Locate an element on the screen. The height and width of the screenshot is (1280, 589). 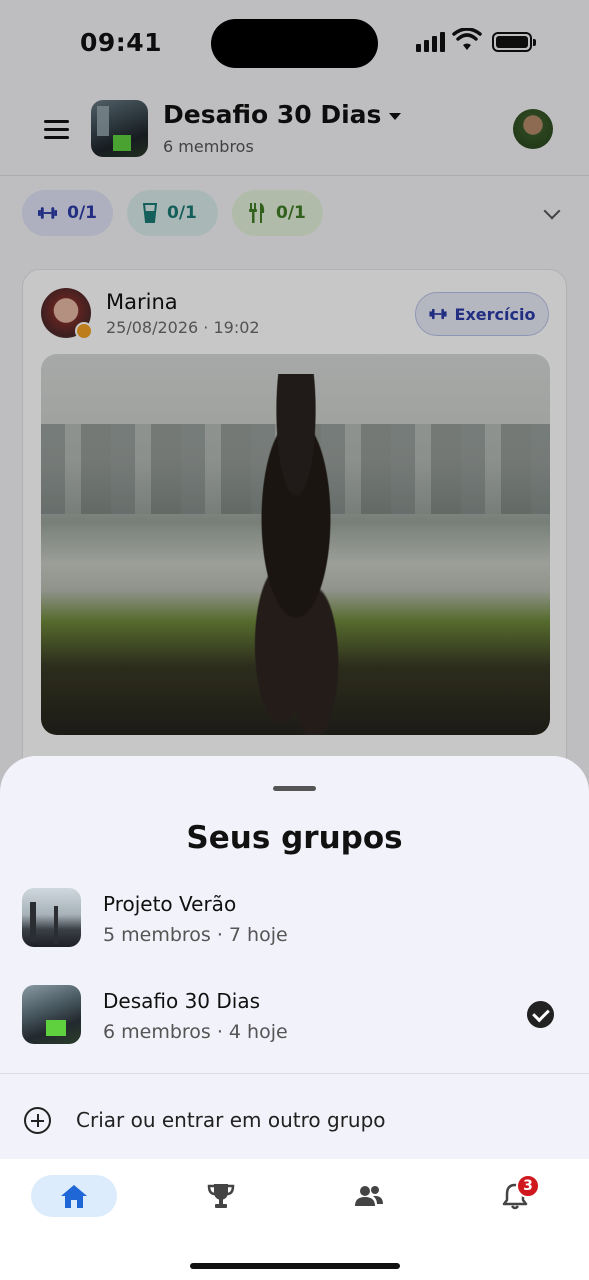
tab-members is located at coordinates (369, 1196).